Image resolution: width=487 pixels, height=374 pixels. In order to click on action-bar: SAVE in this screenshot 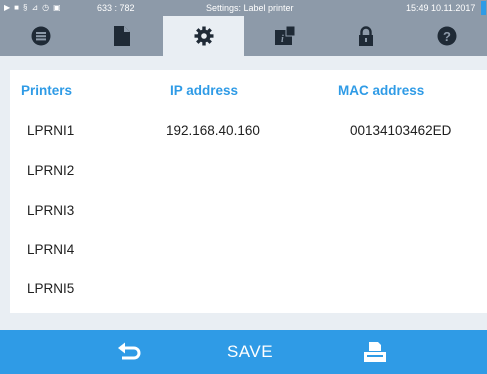, I will do `click(243, 352)`.